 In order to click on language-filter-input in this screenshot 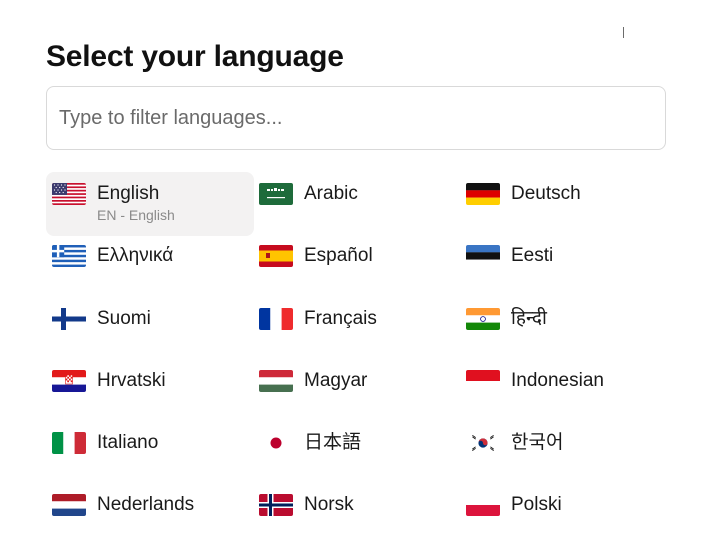, I will do `click(356, 118)`.